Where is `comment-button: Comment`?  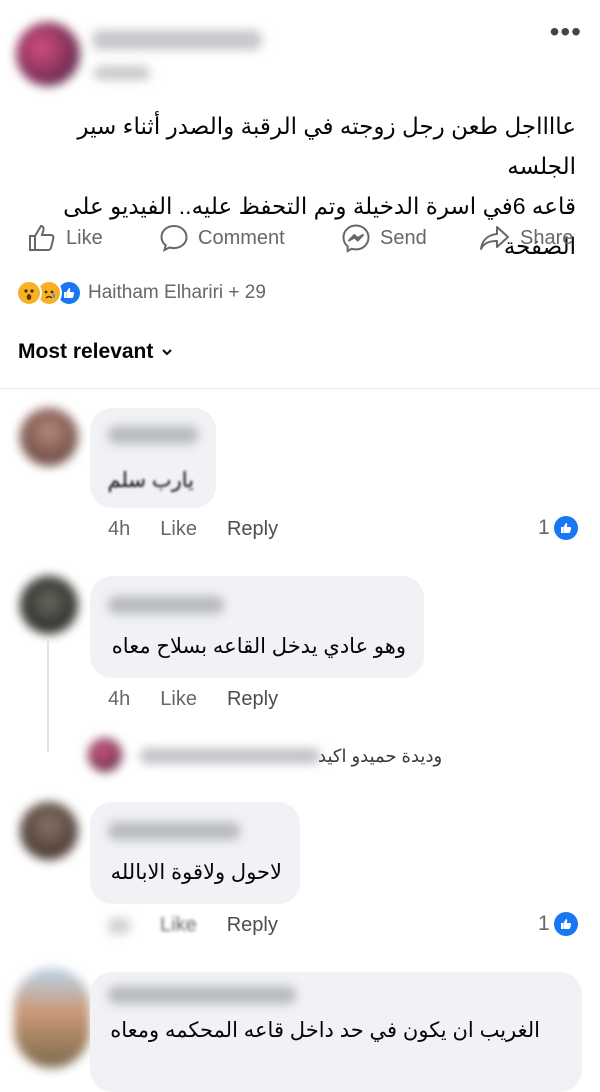
comment-button: Comment is located at coordinates (221, 238).